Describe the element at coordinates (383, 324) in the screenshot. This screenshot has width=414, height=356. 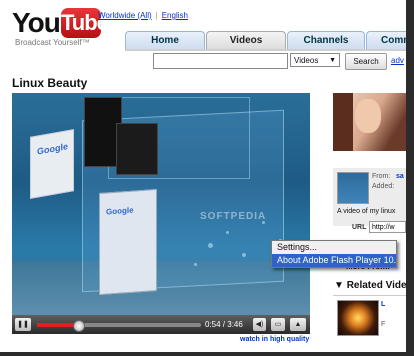
I see `related-video-meta: F` at that location.